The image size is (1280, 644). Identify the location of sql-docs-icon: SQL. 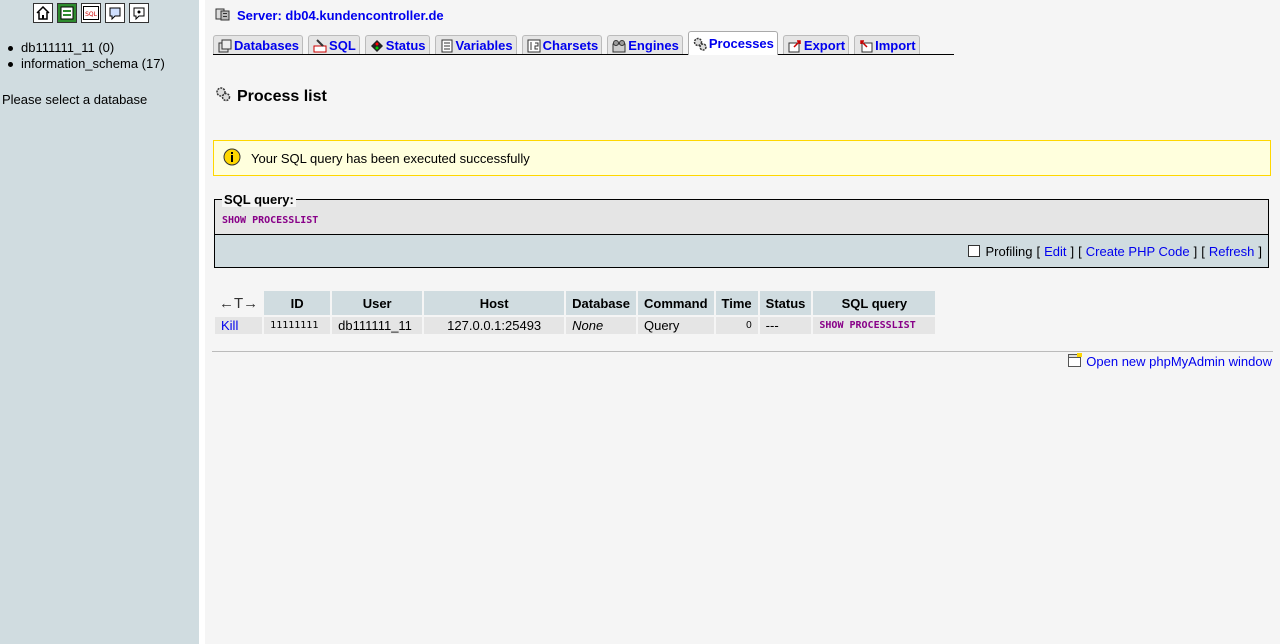
(91, 13).